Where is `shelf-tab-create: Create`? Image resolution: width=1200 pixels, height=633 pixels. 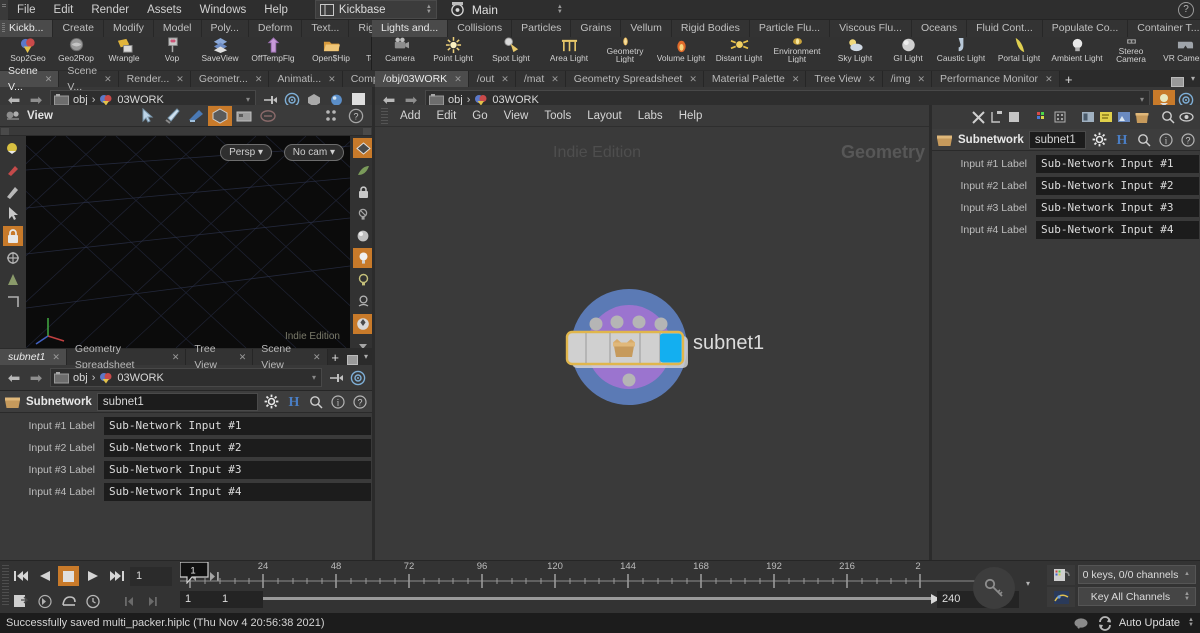 shelf-tab-create: Create is located at coordinates (78, 28).